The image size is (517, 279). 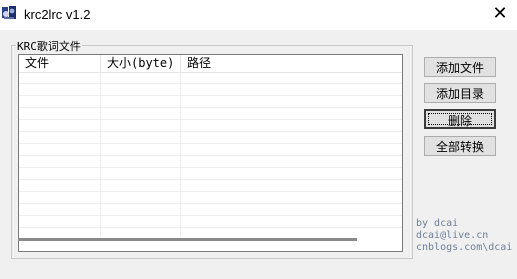 What do you see at coordinates (452, 235) in the screenshot?
I see `credit-email: dcai@live.cn` at bounding box center [452, 235].